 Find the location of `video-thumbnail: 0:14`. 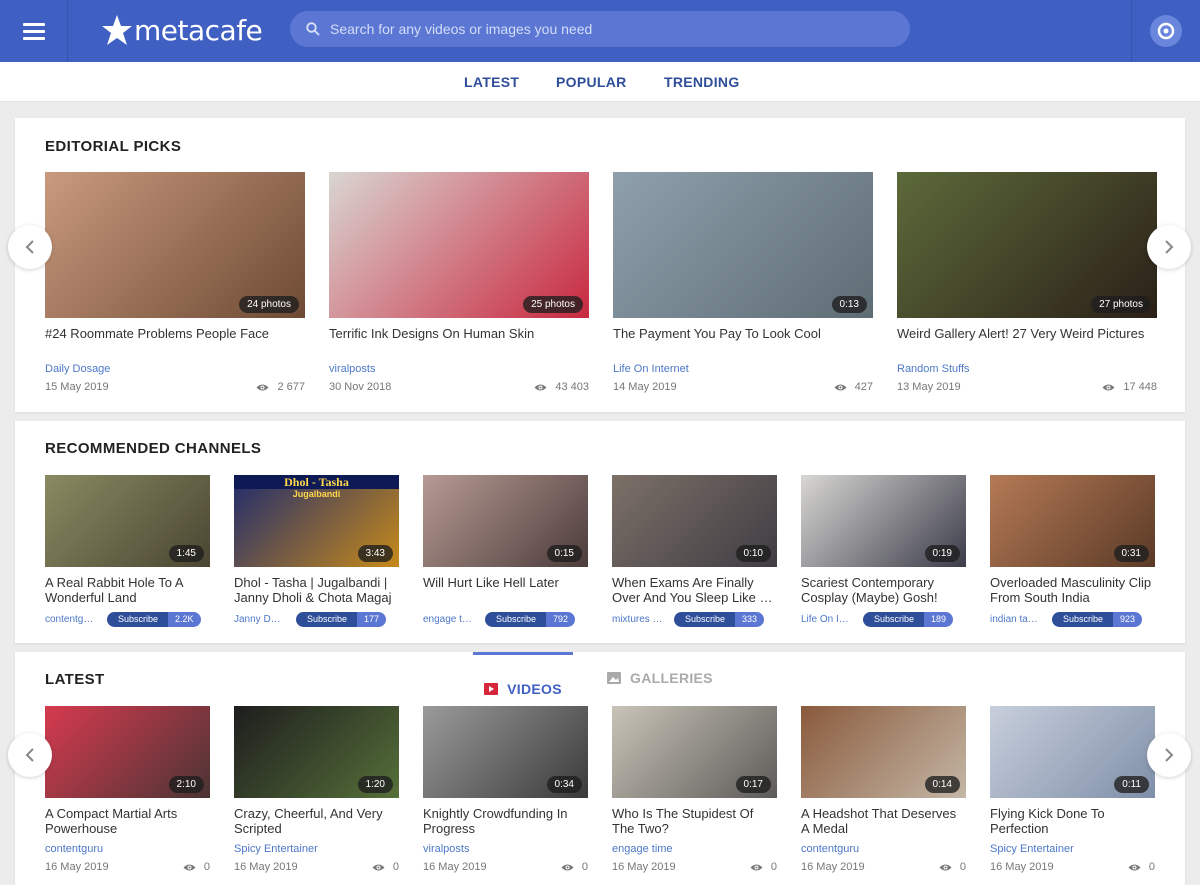

video-thumbnail: 0:14 is located at coordinates (883, 752).